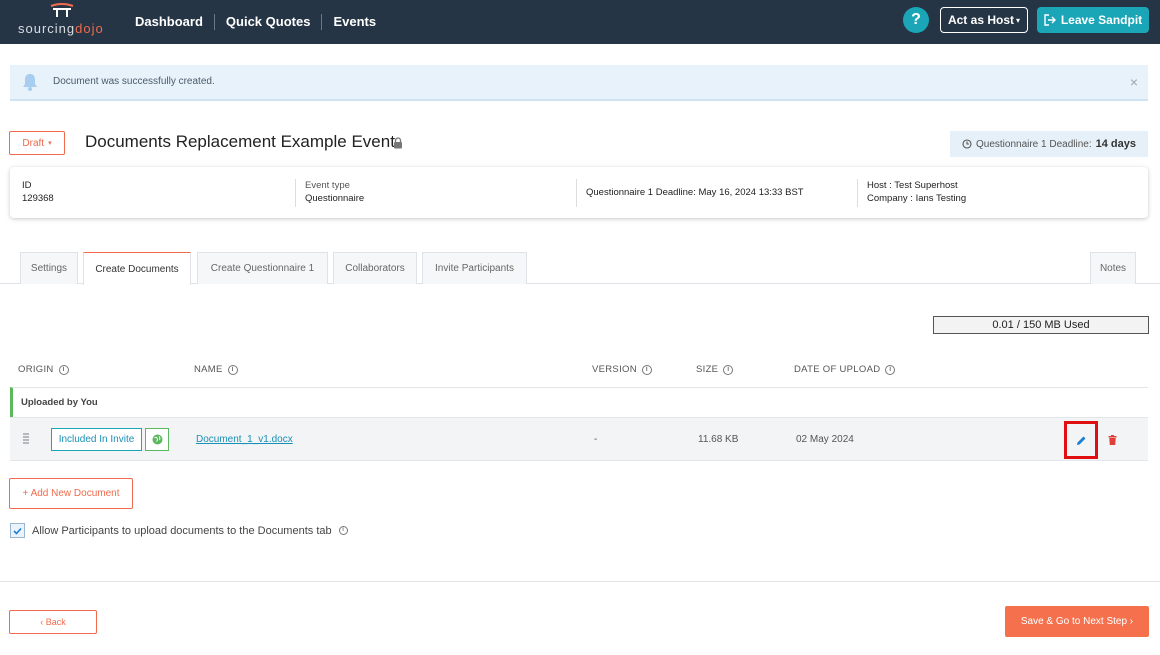  What do you see at coordinates (967, 144) in the screenshot?
I see `clock-icon` at bounding box center [967, 144].